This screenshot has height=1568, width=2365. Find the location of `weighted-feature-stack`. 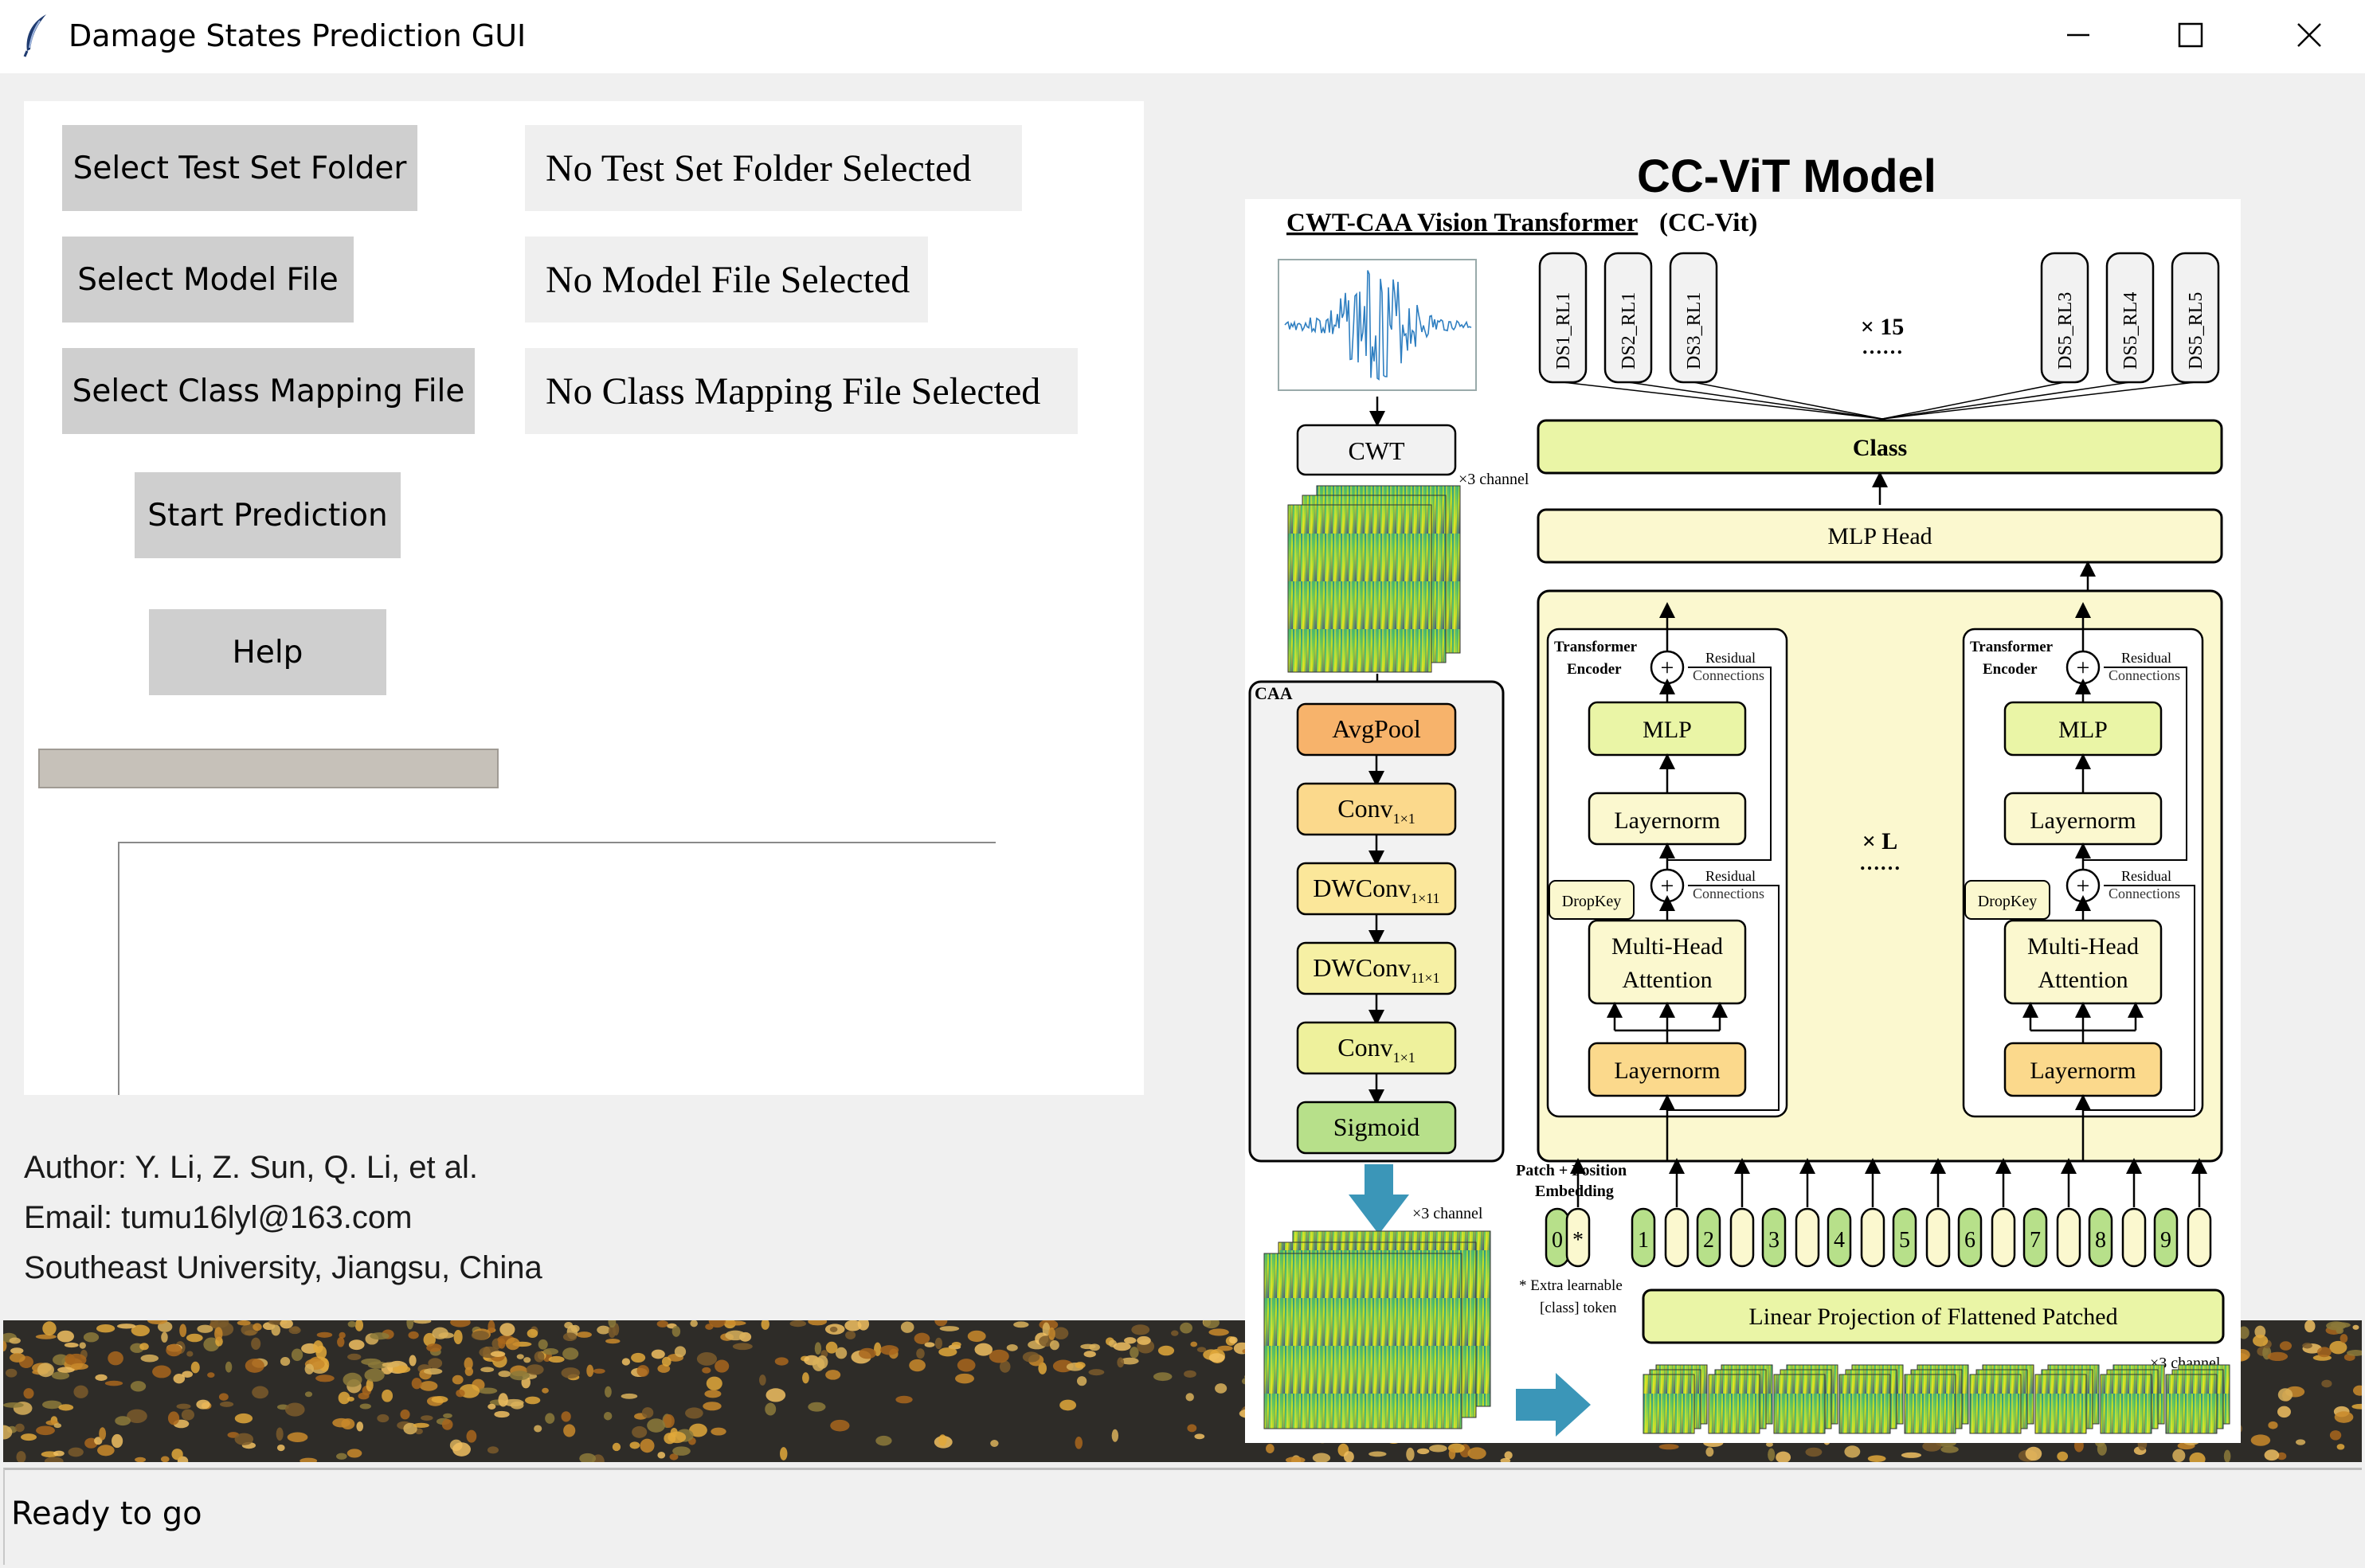

weighted-feature-stack is located at coordinates (1377, 1329).